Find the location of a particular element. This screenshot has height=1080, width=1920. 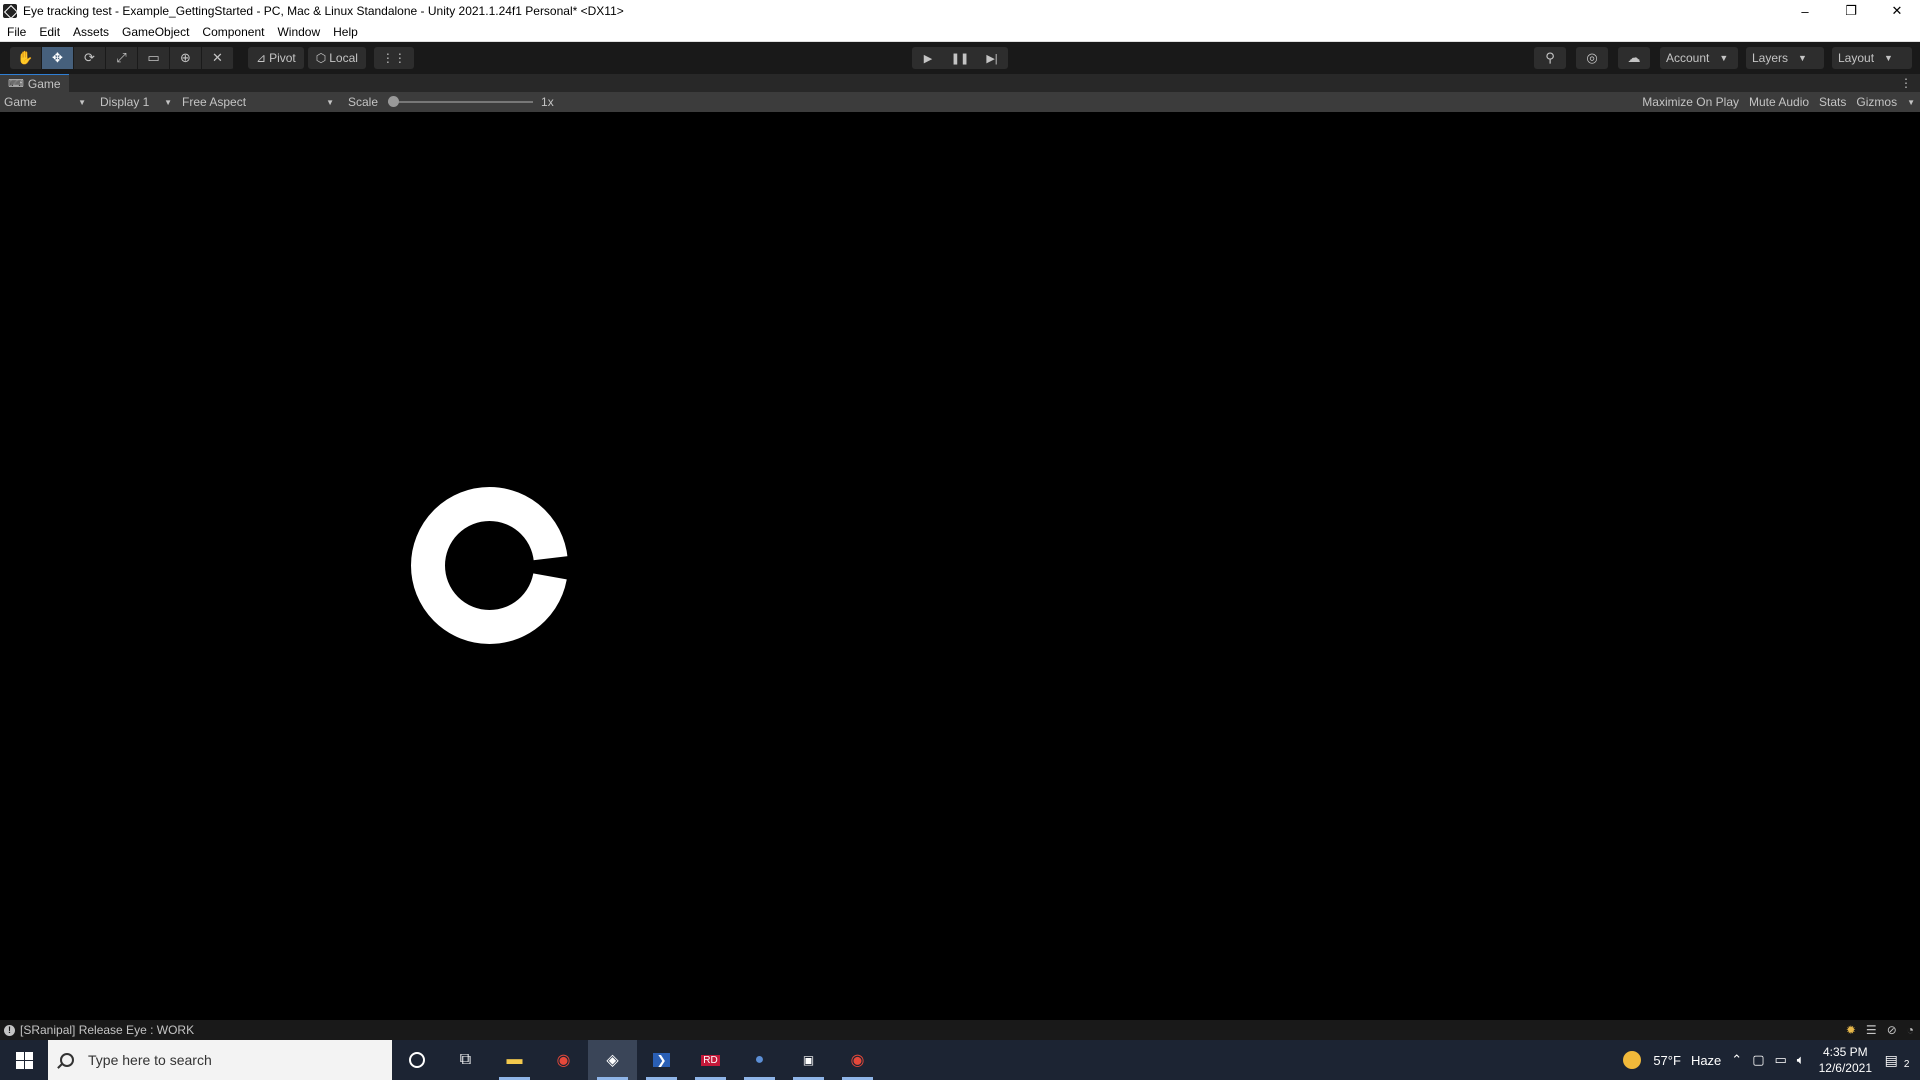

toolbar-right: ⚲ ◎ ☁ Account ▼ Layers ▼ Layout ▼ is located at coordinates (1727, 58).